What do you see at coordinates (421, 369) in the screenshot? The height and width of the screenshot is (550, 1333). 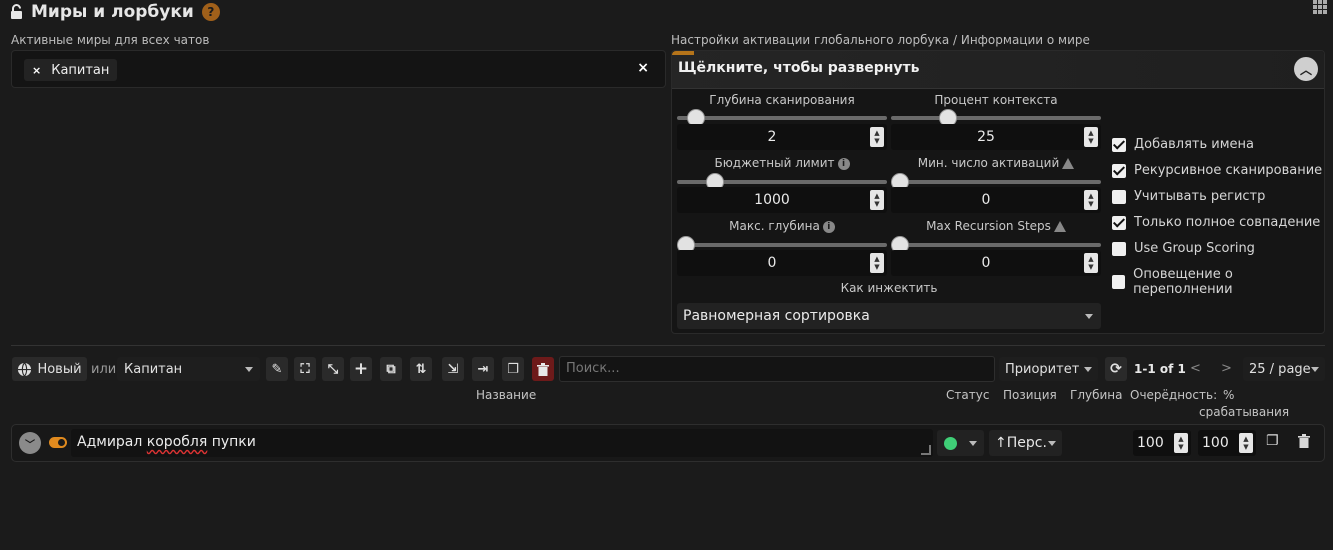 I see `apply-sort-button: ⇅` at bounding box center [421, 369].